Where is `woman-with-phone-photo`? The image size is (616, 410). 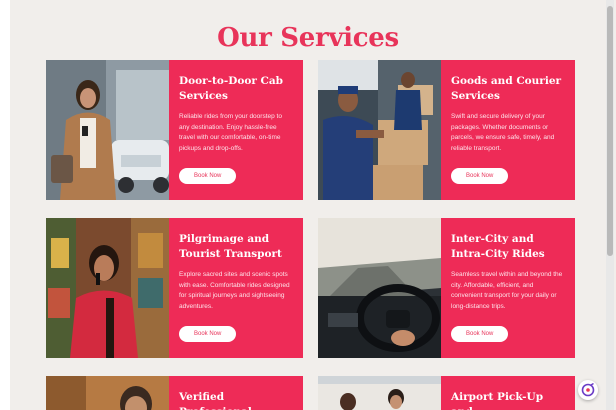 woman-with-phone-photo is located at coordinates (107, 130).